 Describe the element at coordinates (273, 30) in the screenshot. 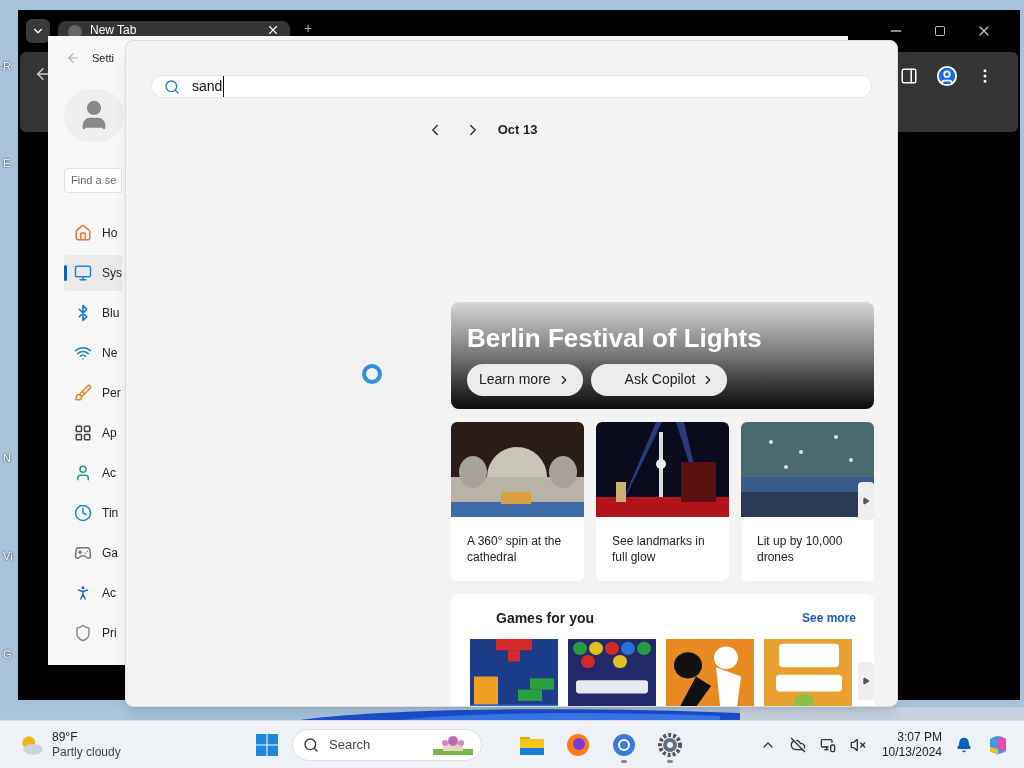

I see `close-icon` at that location.